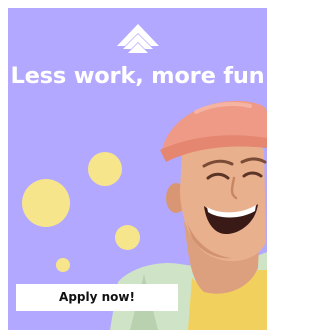 The height and width of the screenshot is (330, 320). What do you see at coordinates (138, 38) in the screenshot?
I see `triangle-stack-logo-icon` at bounding box center [138, 38].